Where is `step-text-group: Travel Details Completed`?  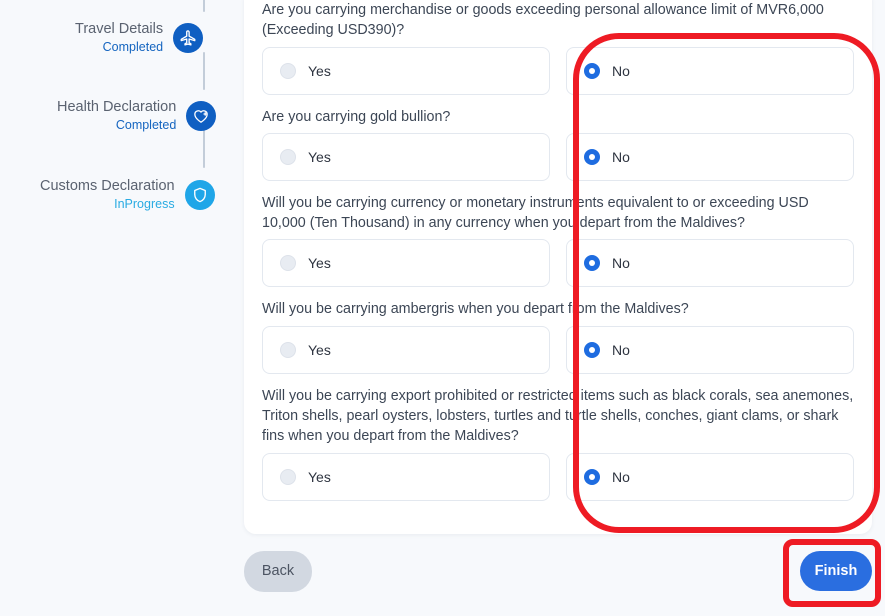 step-text-group: Travel Details Completed is located at coordinates (119, 38).